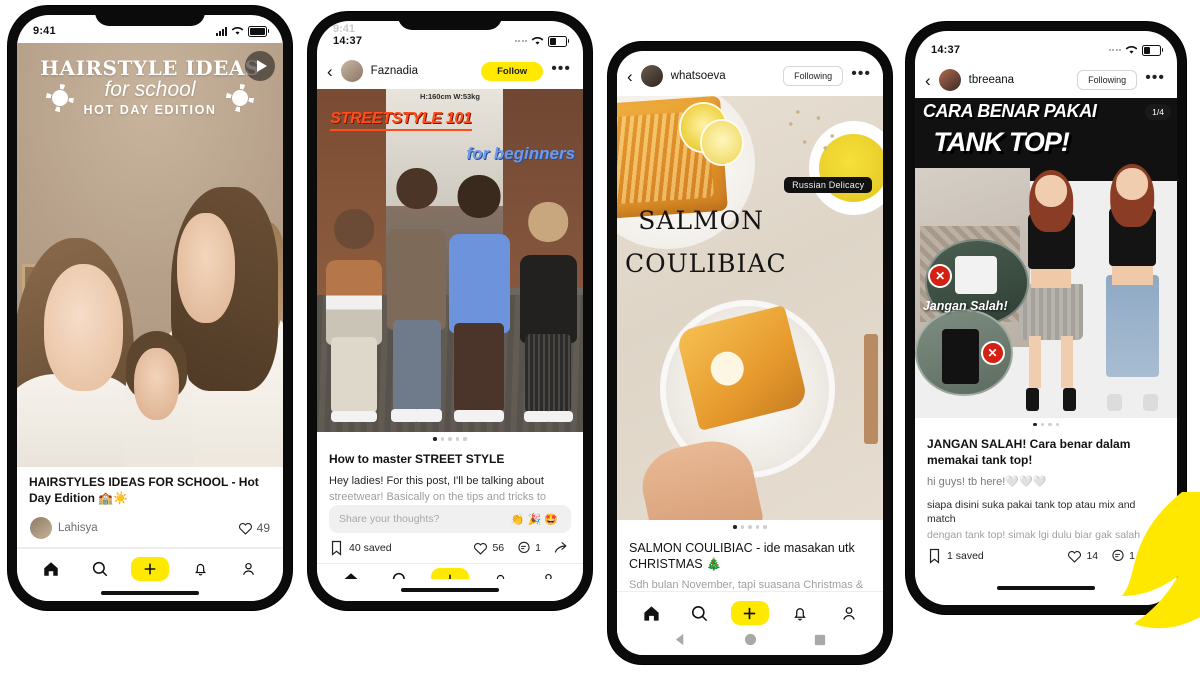 The image size is (1200, 681). What do you see at coordinates (344, 29) in the screenshot?
I see `ghost-status-time: 9:41` at bounding box center [344, 29].